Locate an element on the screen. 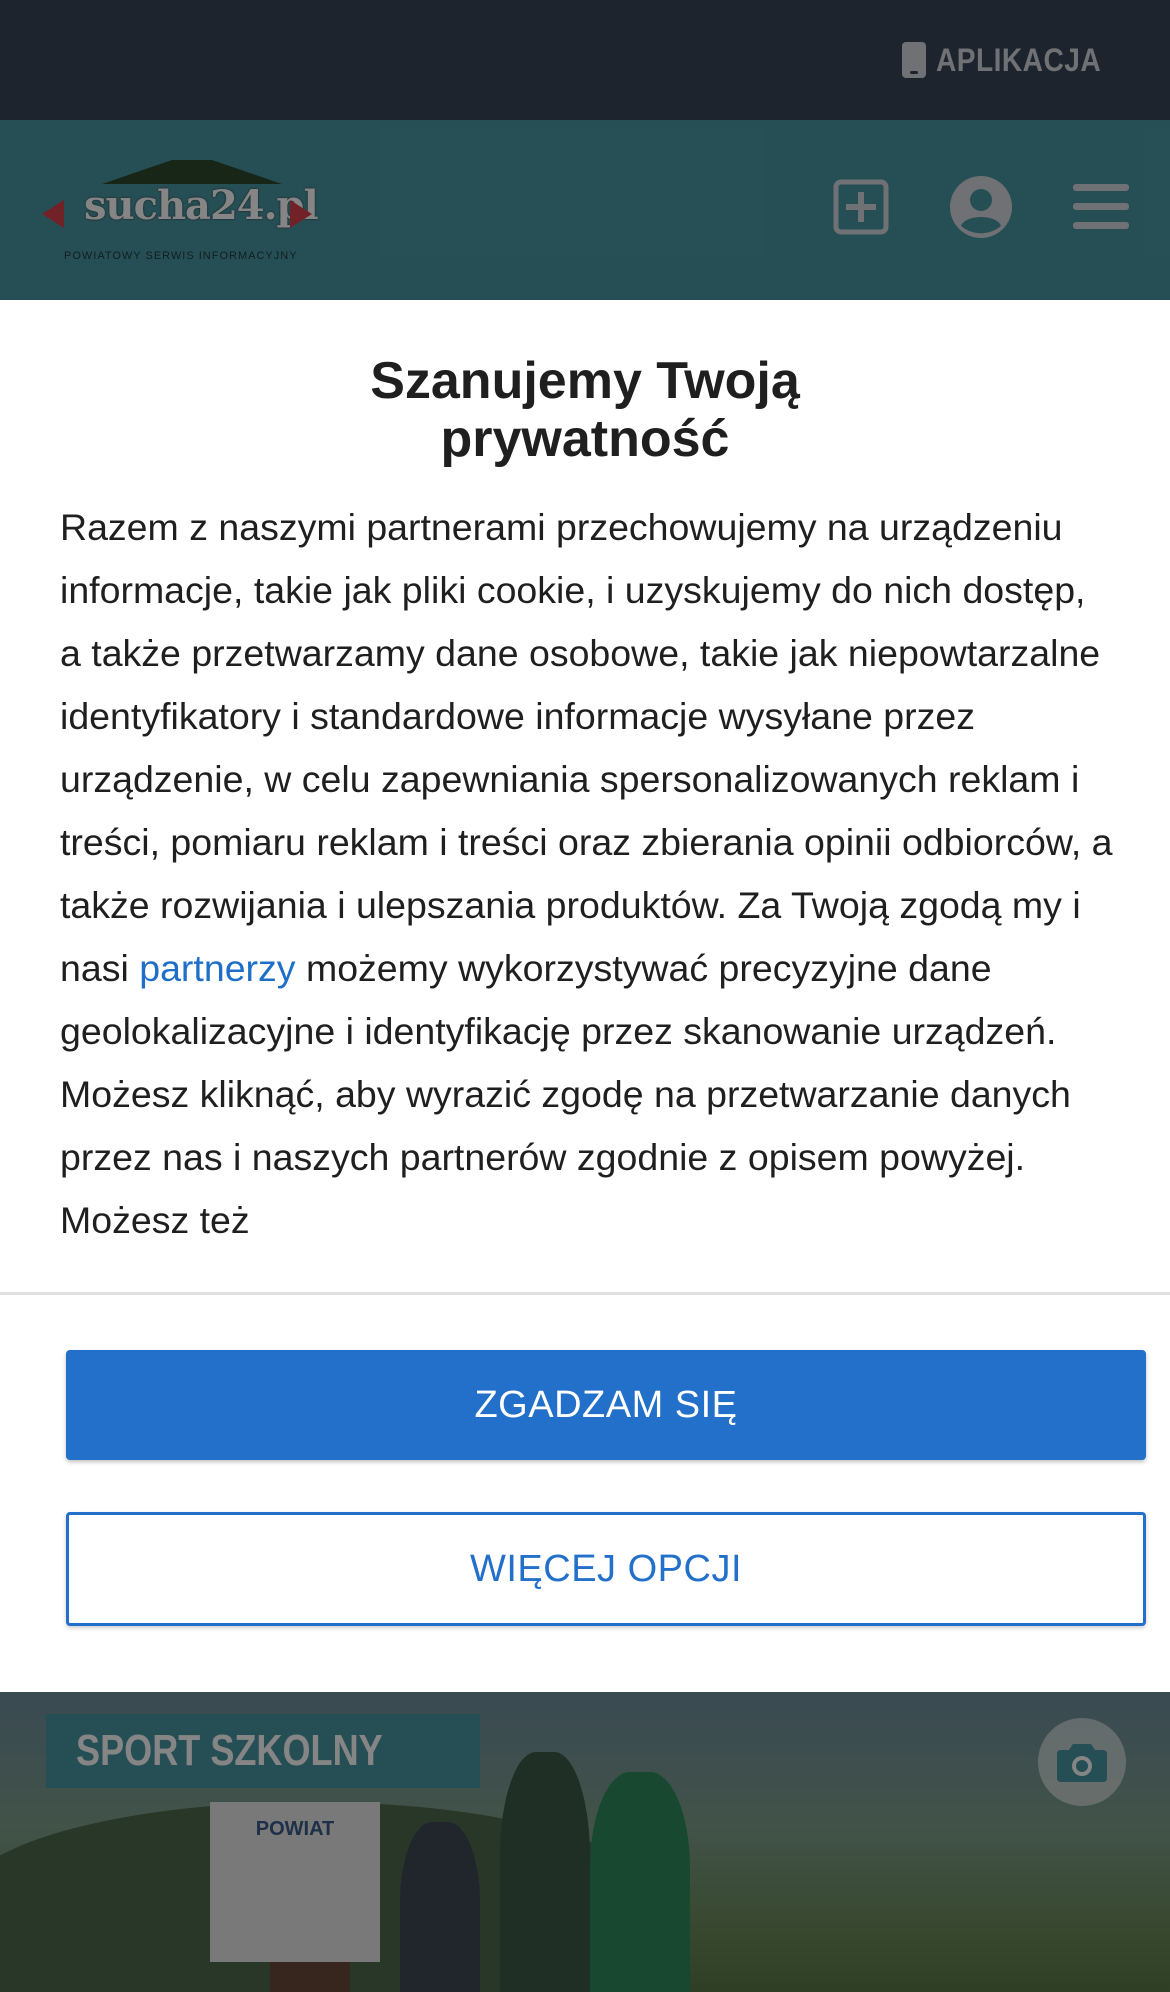  more-options-button: WIĘCEJ OPCJI is located at coordinates (606, 1569).